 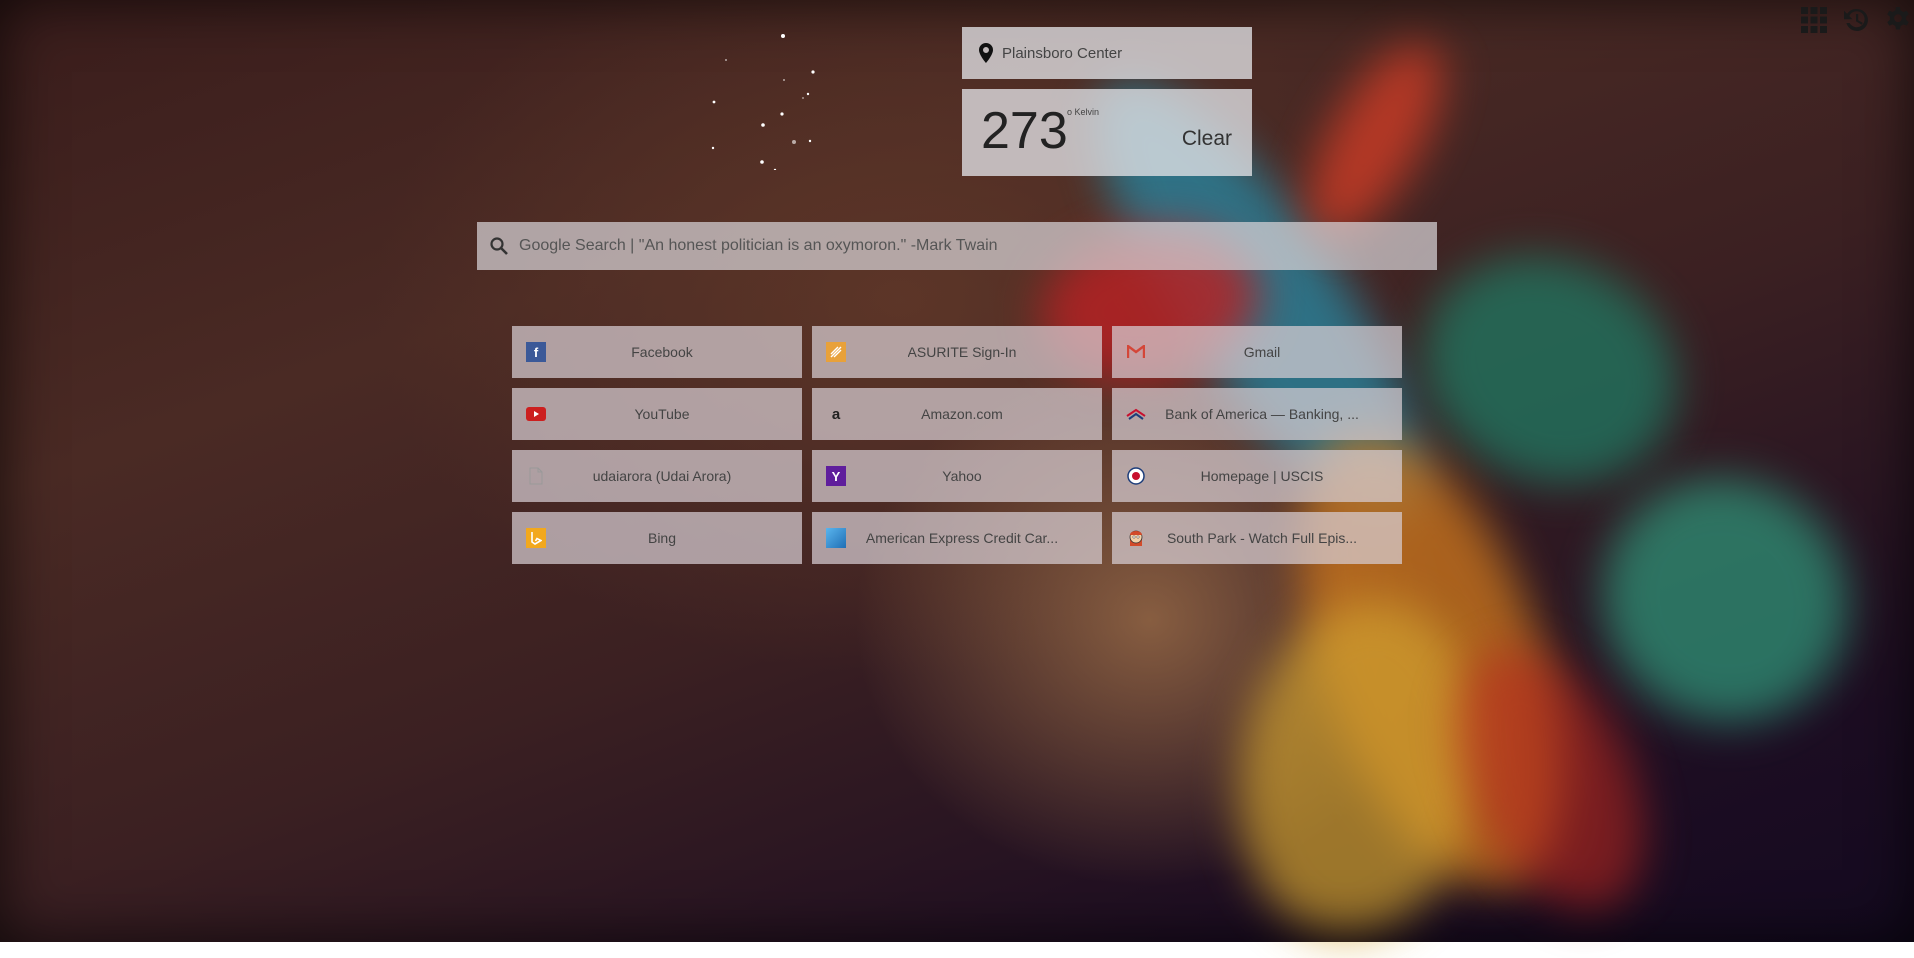 I want to click on tile-gmail: Gmail, so click(x=1257, y=352).